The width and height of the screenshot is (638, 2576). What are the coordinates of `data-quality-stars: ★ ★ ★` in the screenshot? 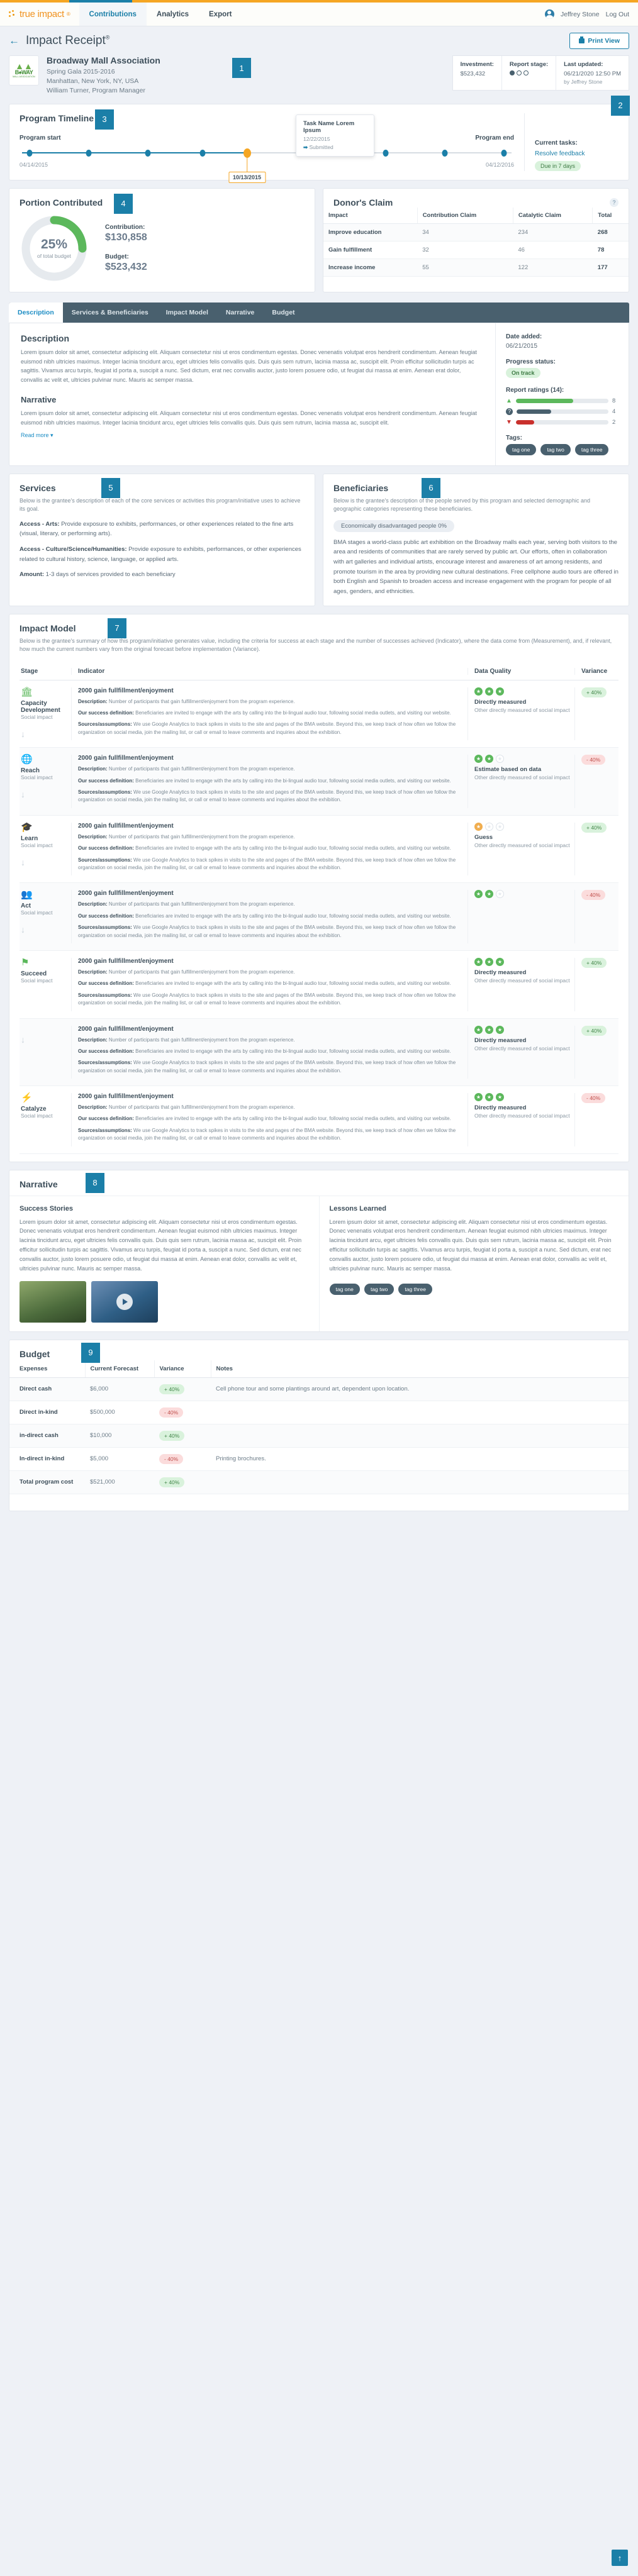 It's located at (524, 759).